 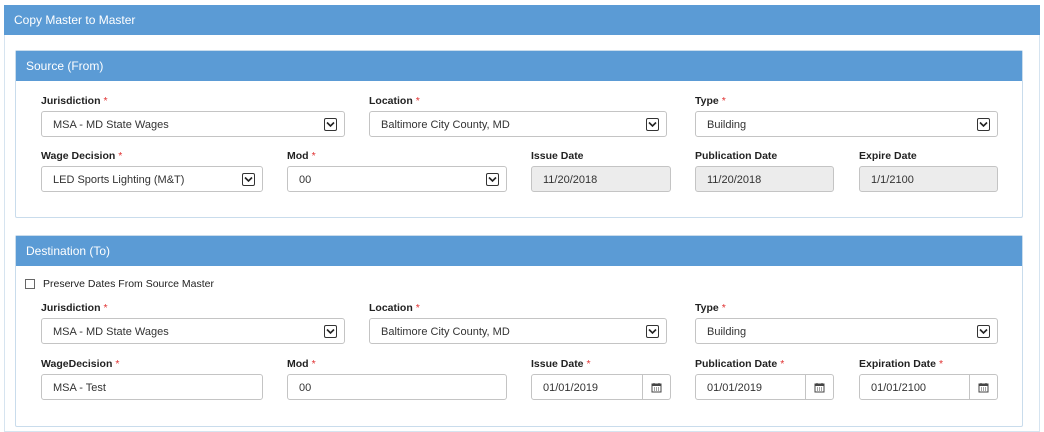 What do you see at coordinates (928, 387) in the screenshot?
I see `destination-expiration-date-input: 01/01/2100` at bounding box center [928, 387].